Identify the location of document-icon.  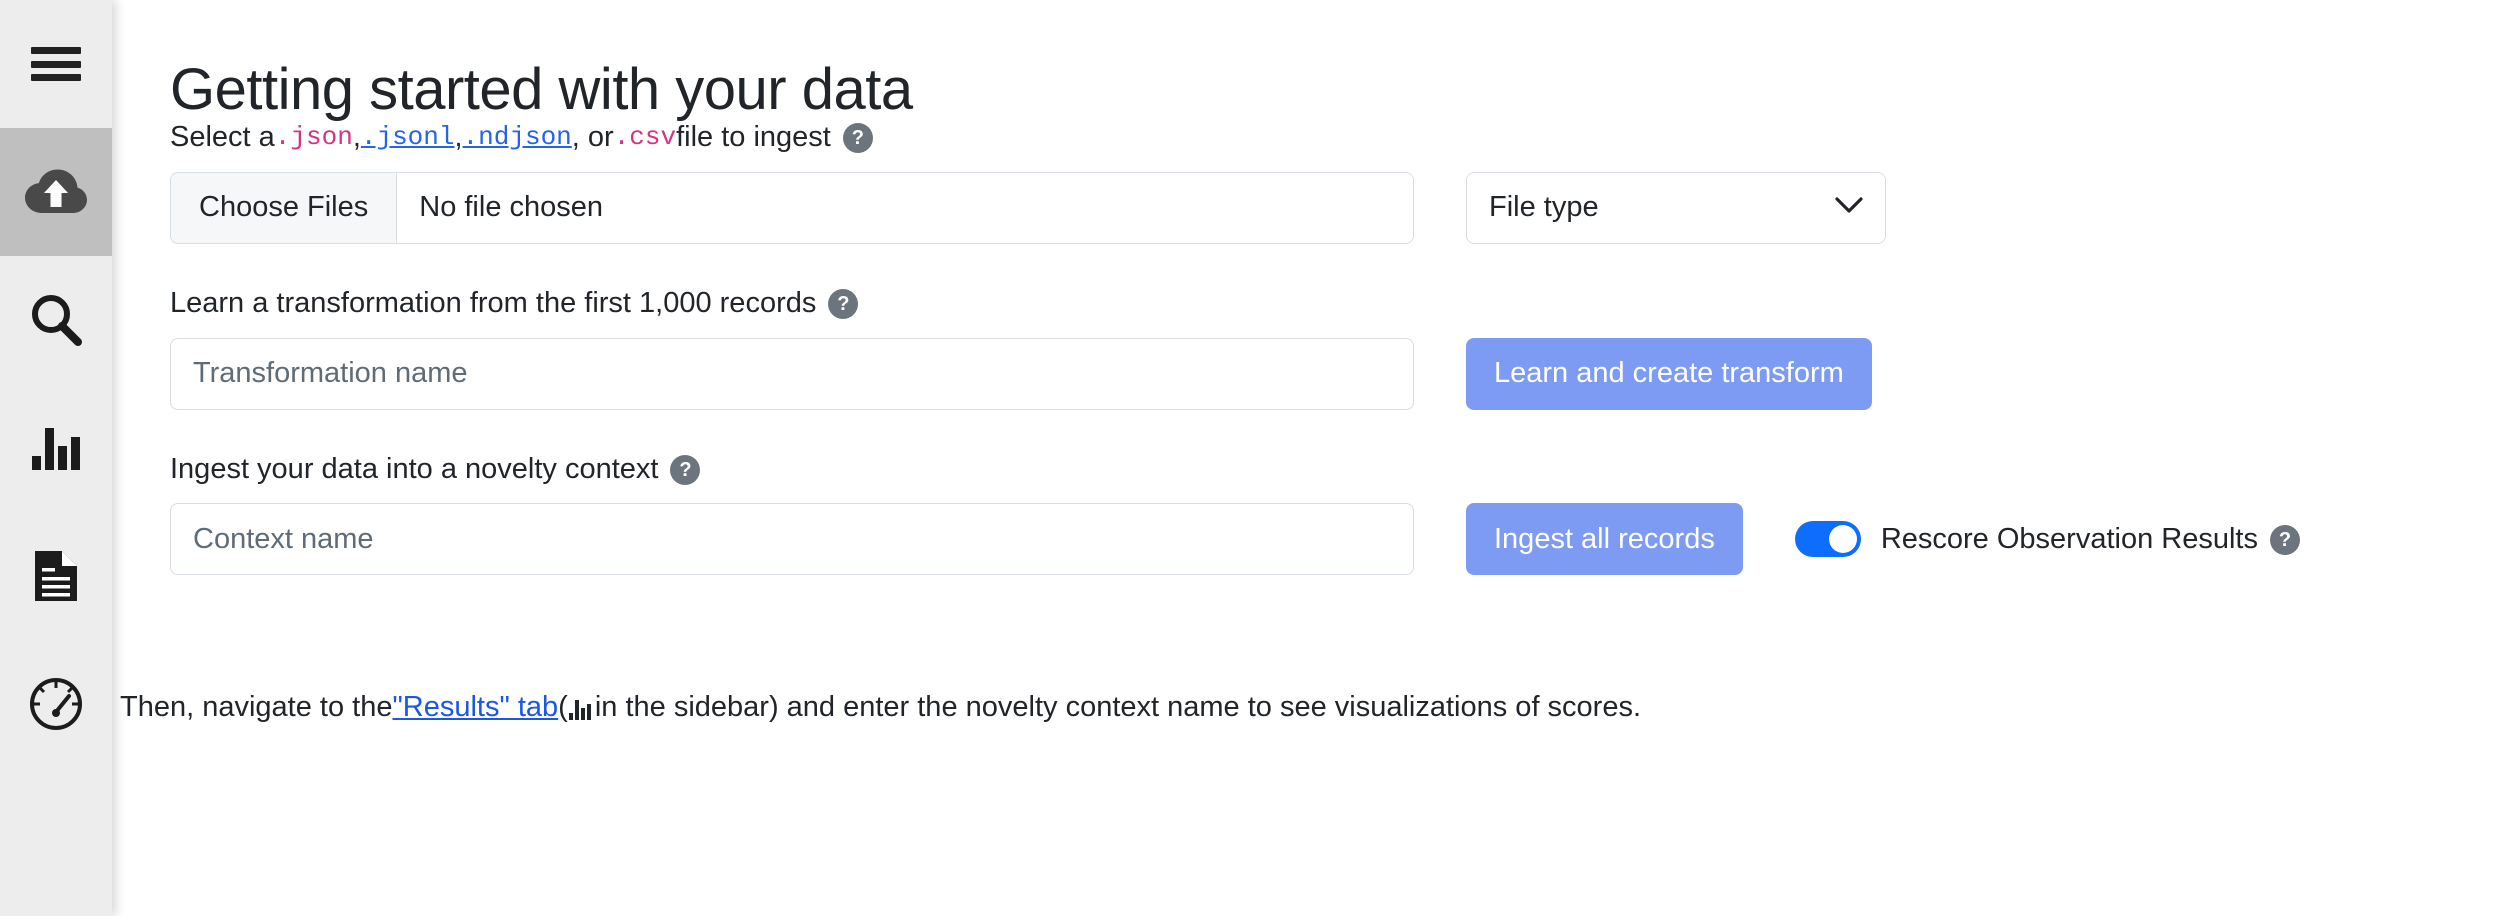
(56, 576).